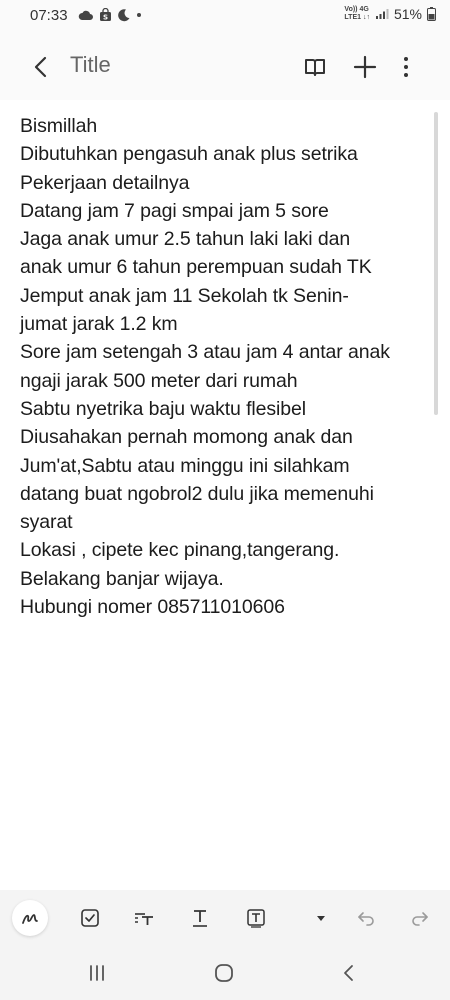  Describe the element at coordinates (163, 408) in the screenshot. I see `note-line: Sabtu nyetrika baju waktu flesibel` at that location.